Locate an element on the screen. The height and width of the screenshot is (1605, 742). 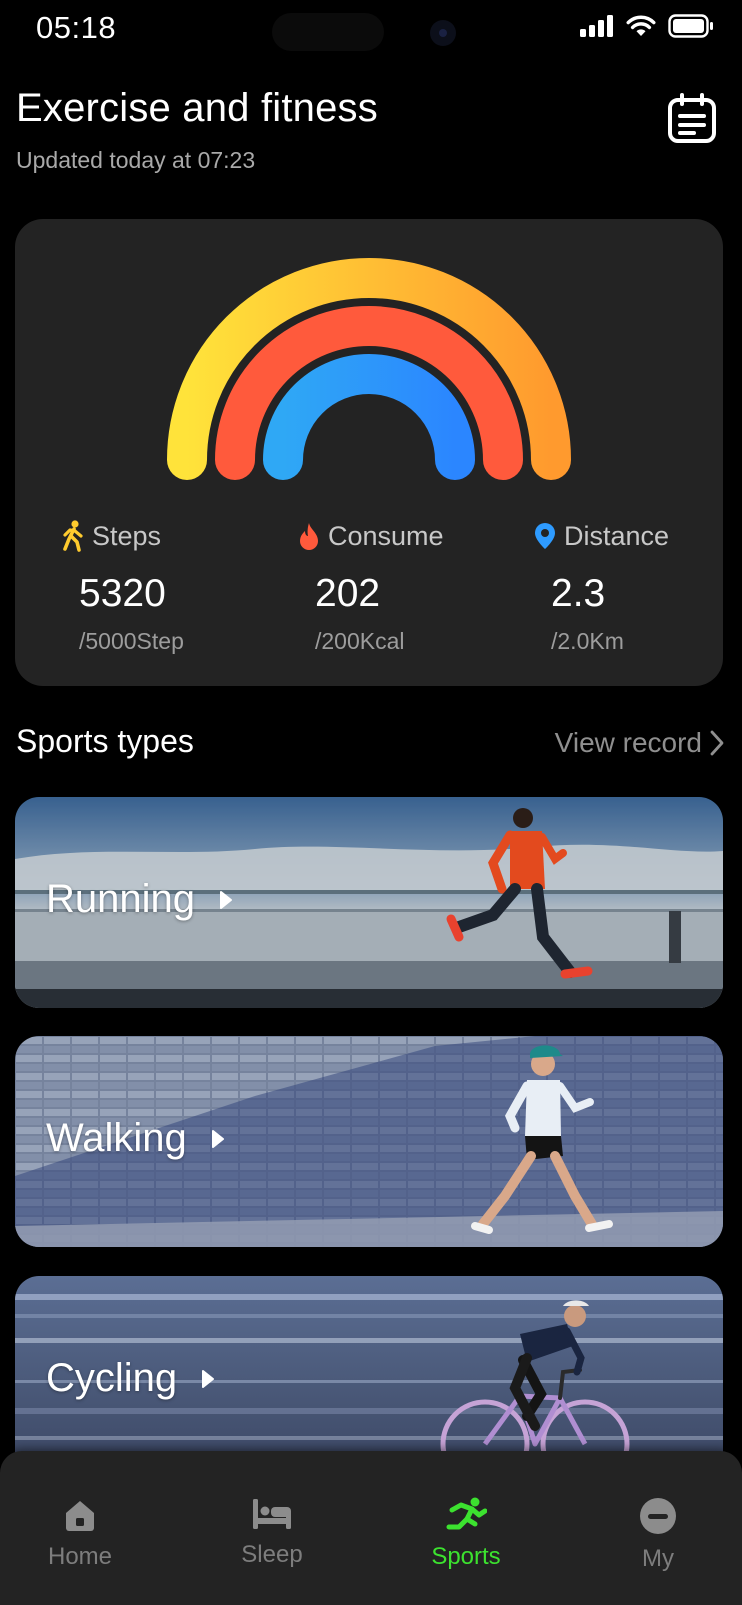
metric-consume-head: Consume is located at coordinates (403, 536).